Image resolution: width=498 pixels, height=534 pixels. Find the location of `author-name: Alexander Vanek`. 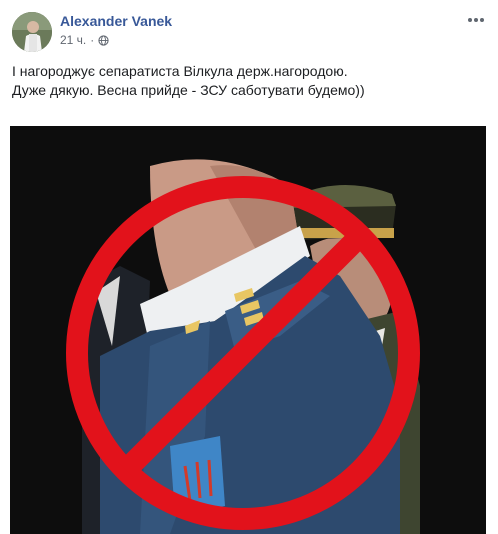

author-name: Alexander Vanek is located at coordinates (116, 21).